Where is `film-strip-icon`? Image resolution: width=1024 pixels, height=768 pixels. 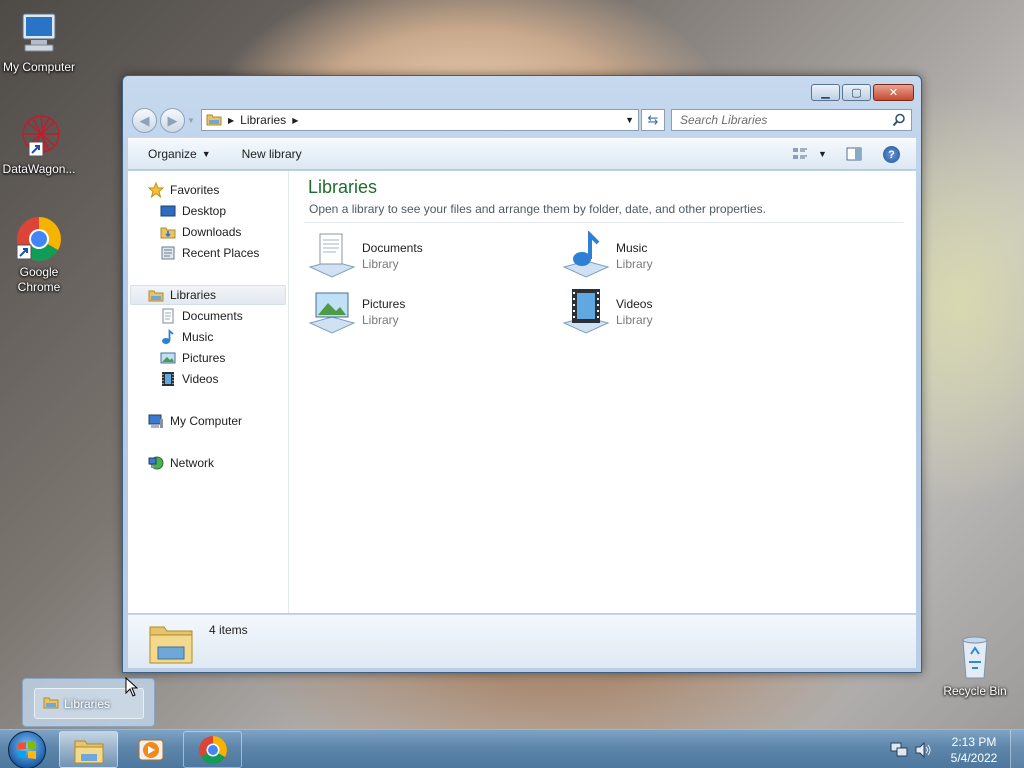
film-strip-icon is located at coordinates (168, 379).